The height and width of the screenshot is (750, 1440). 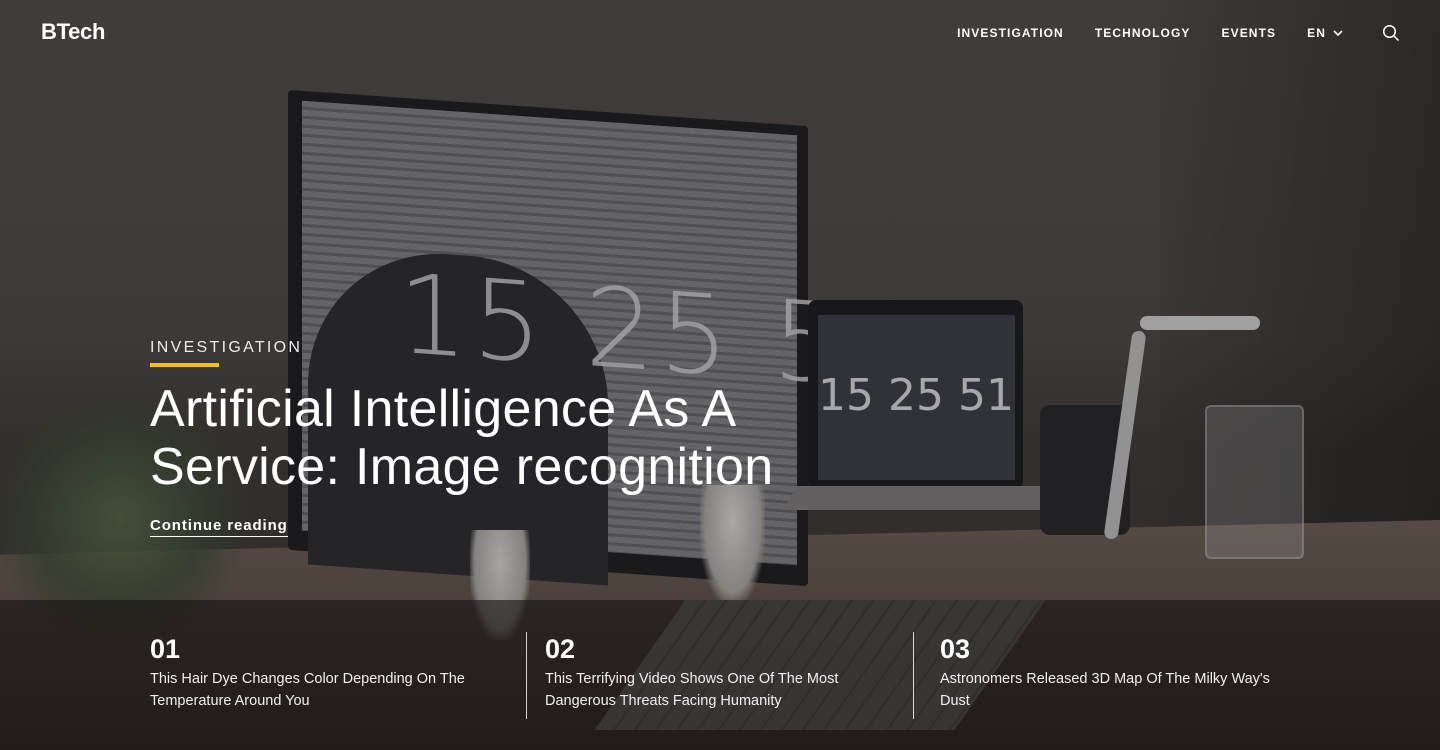 What do you see at coordinates (462, 467) in the screenshot?
I see `hero-title-line-2: Service: Image recognition` at bounding box center [462, 467].